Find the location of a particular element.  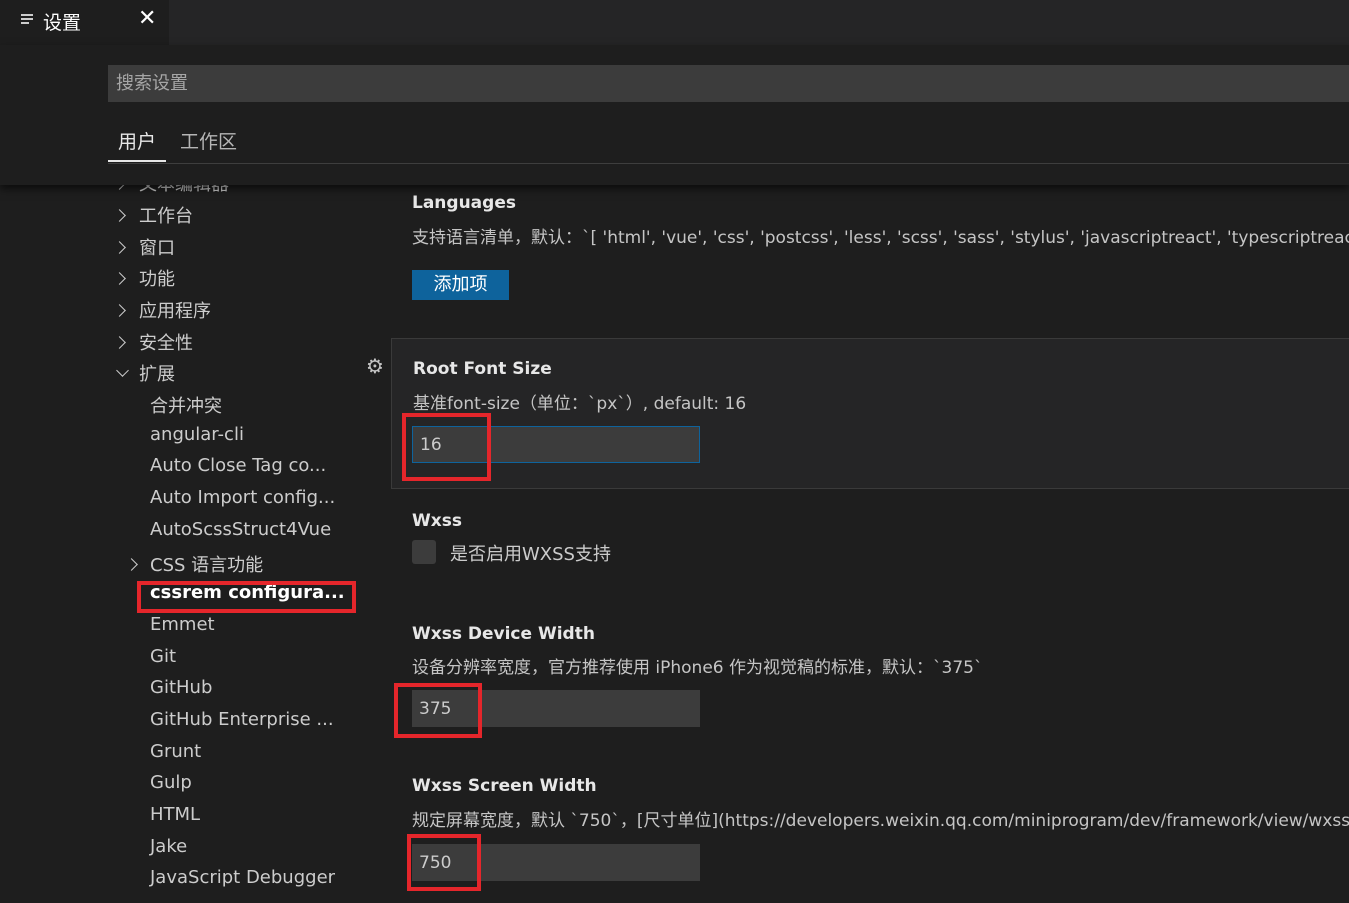

tab-title: 设置 is located at coordinates (62, 23).